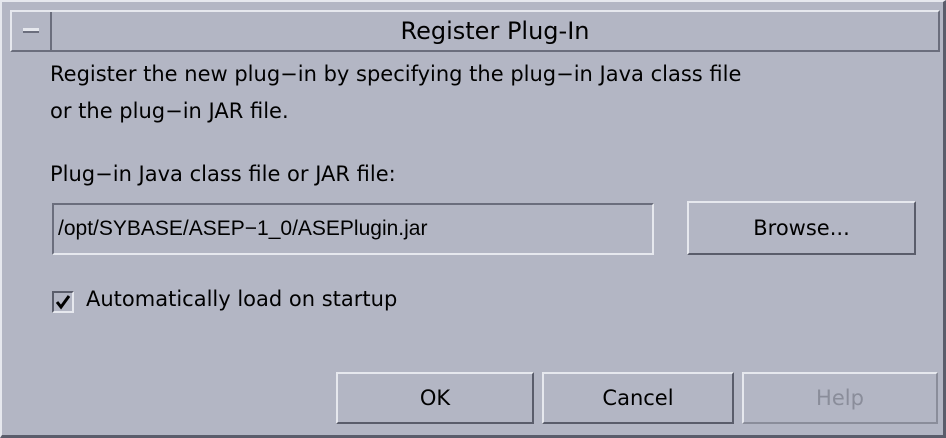 The height and width of the screenshot is (438, 946). Describe the element at coordinates (353, 229) in the screenshot. I see `file-path-input: /opt/SYBASE/ASEP−1_0/ASEPlugin.jar` at that location.